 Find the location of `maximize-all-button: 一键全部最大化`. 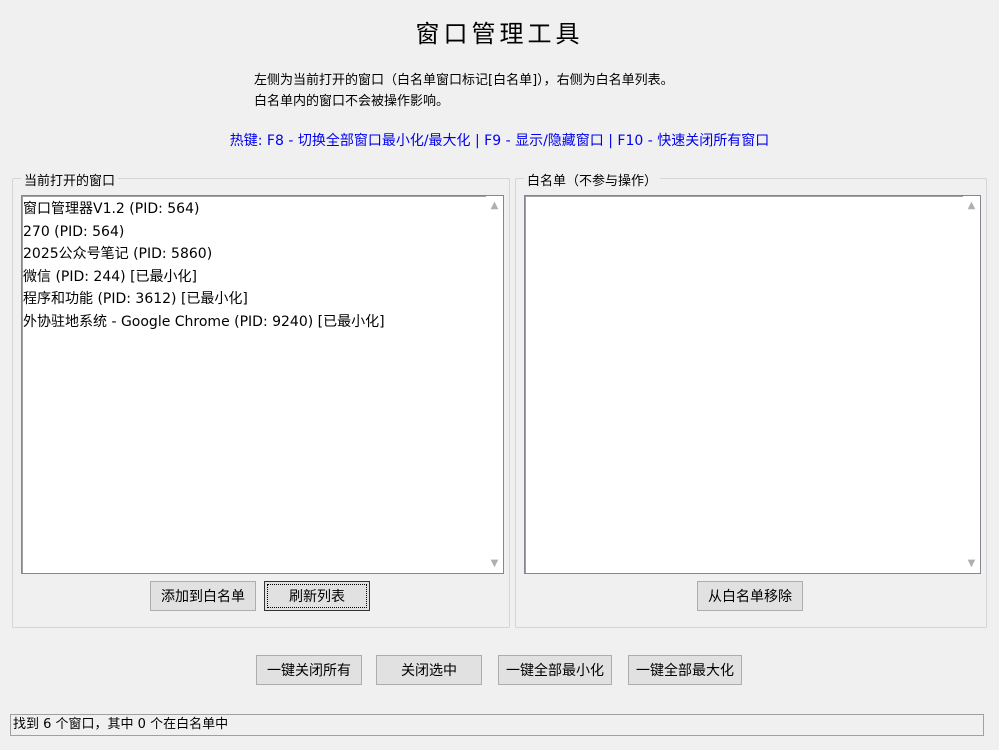

maximize-all-button: 一键全部最大化 is located at coordinates (685, 670).